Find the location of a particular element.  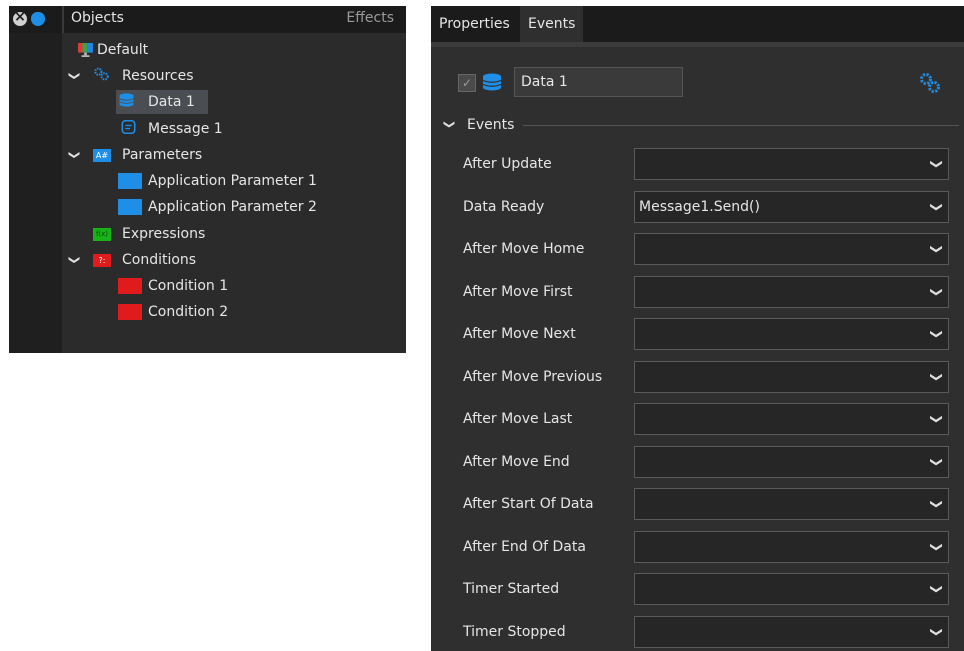

close-icon is located at coordinates (20, 17).